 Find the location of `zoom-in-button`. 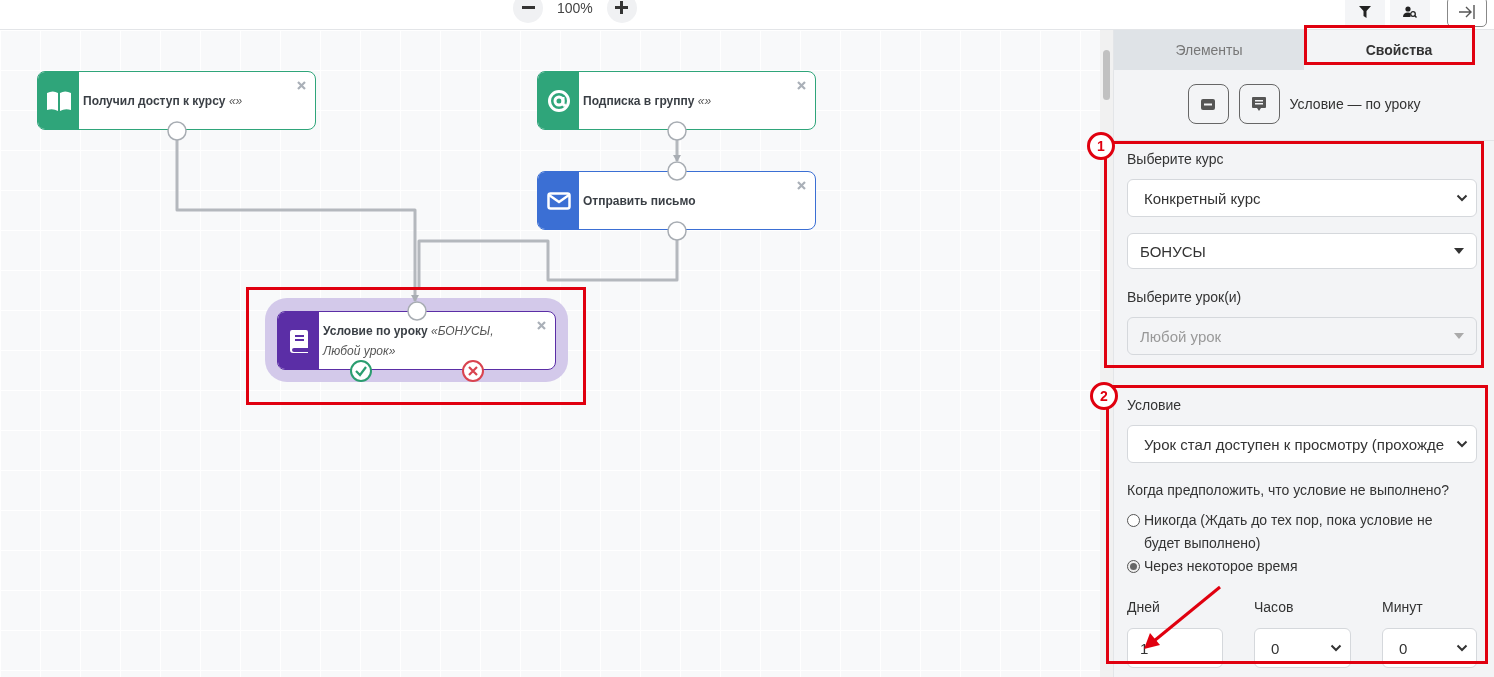

zoom-in-button is located at coordinates (621, 11).